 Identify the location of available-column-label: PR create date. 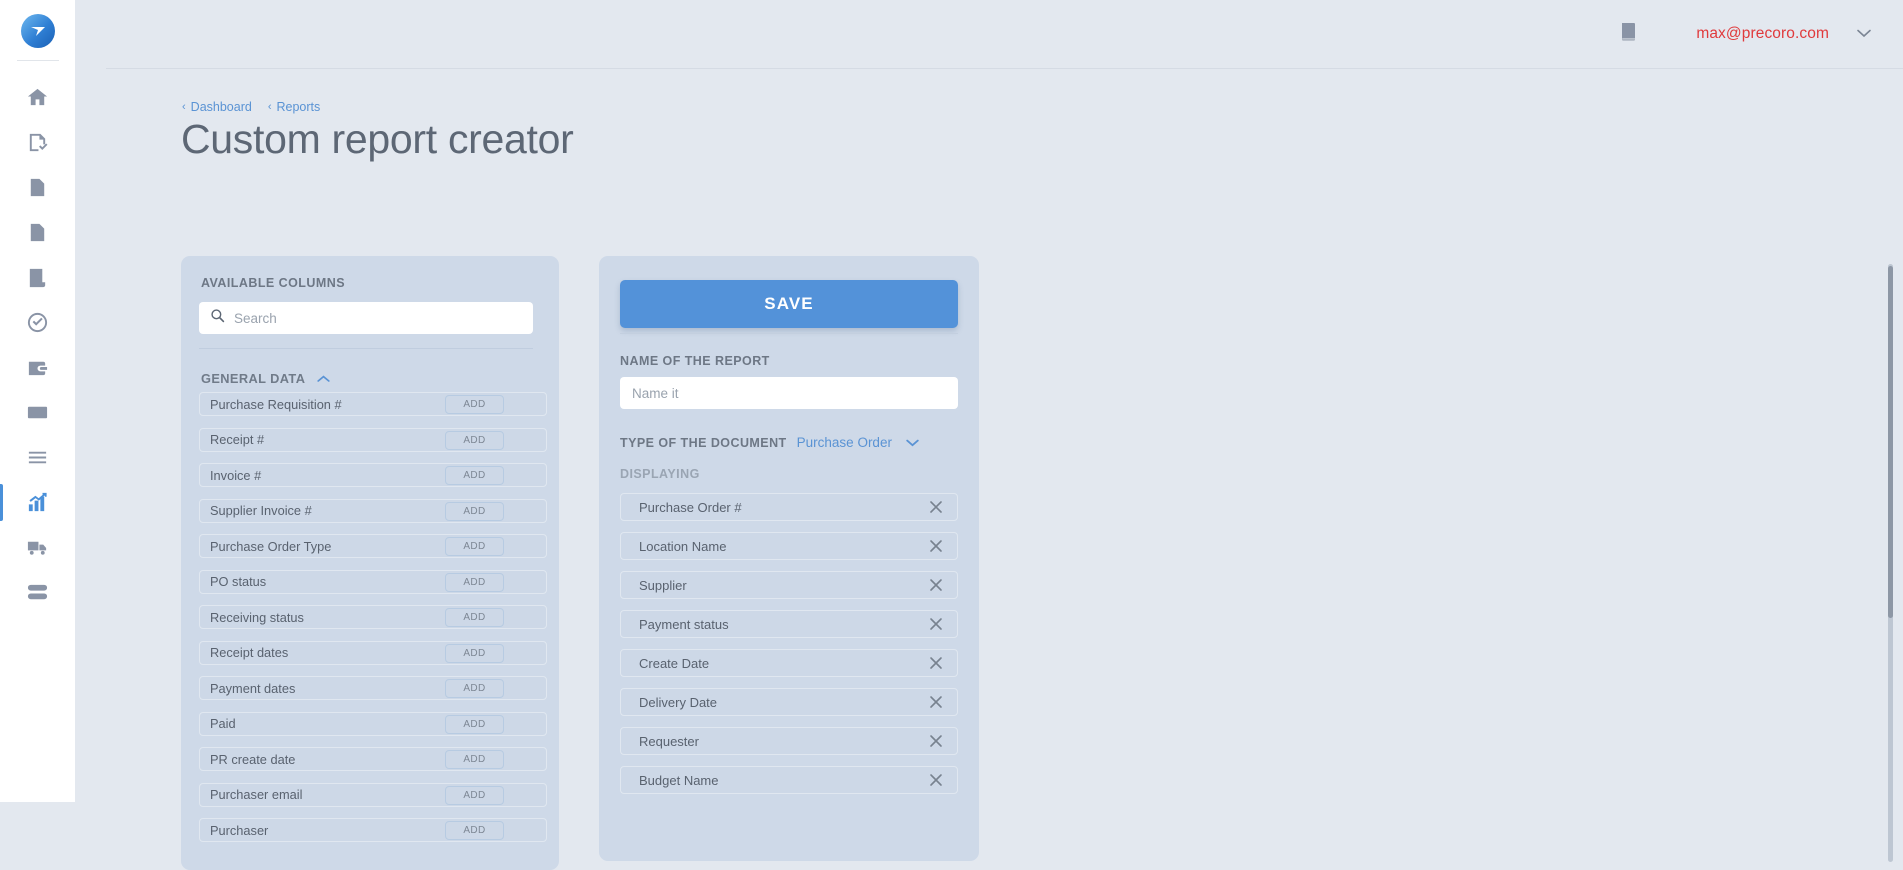
(252, 759).